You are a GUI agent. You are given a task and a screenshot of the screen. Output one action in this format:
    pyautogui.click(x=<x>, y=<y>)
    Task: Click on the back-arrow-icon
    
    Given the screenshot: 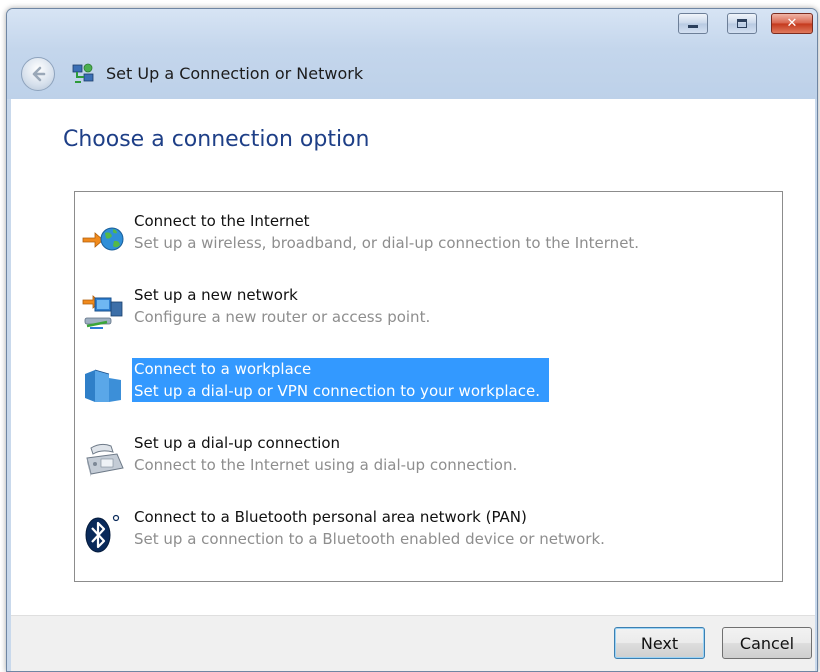 What is the action you would take?
    pyautogui.click(x=39, y=74)
    